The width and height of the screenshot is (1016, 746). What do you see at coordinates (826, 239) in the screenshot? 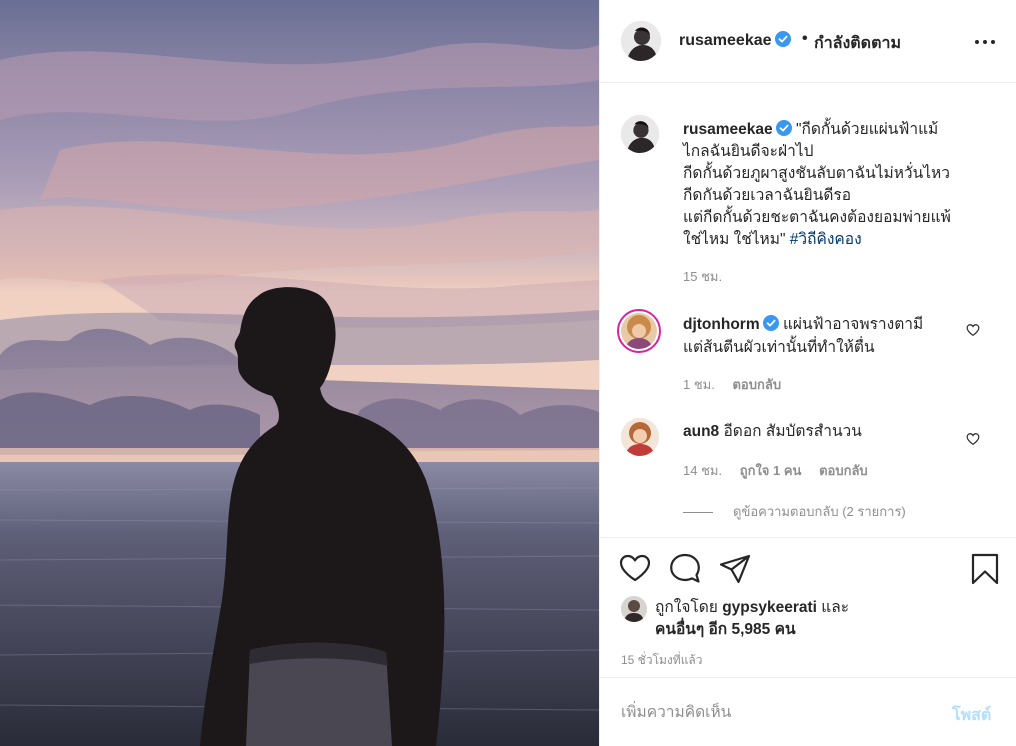
I see `caption-hashtag: #วิถีคิงคอง` at bounding box center [826, 239].